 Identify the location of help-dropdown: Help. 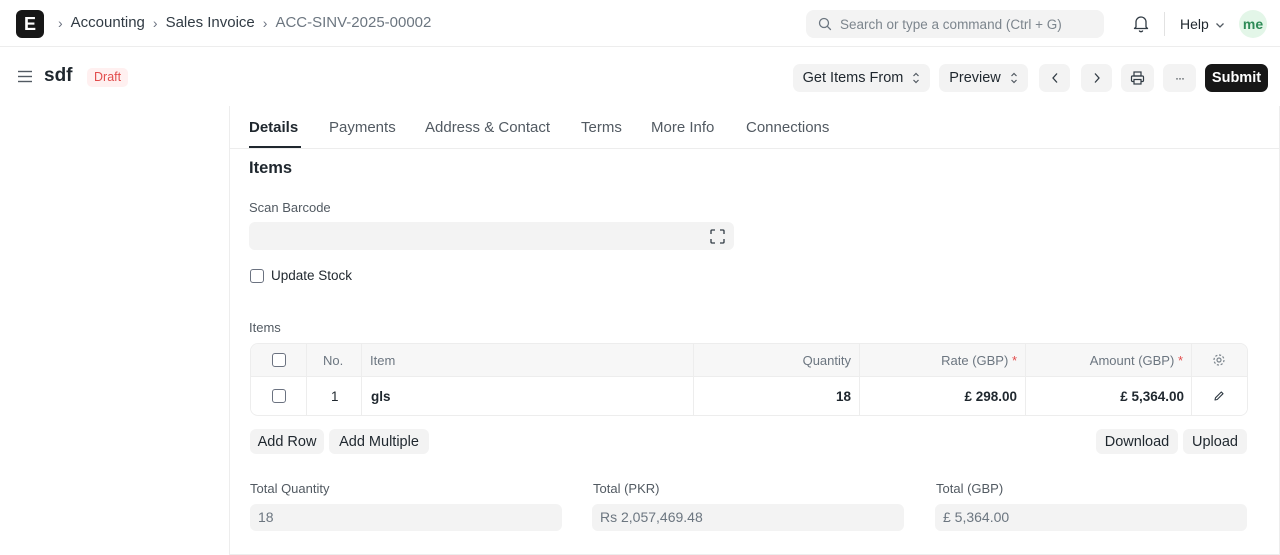
(1202, 24).